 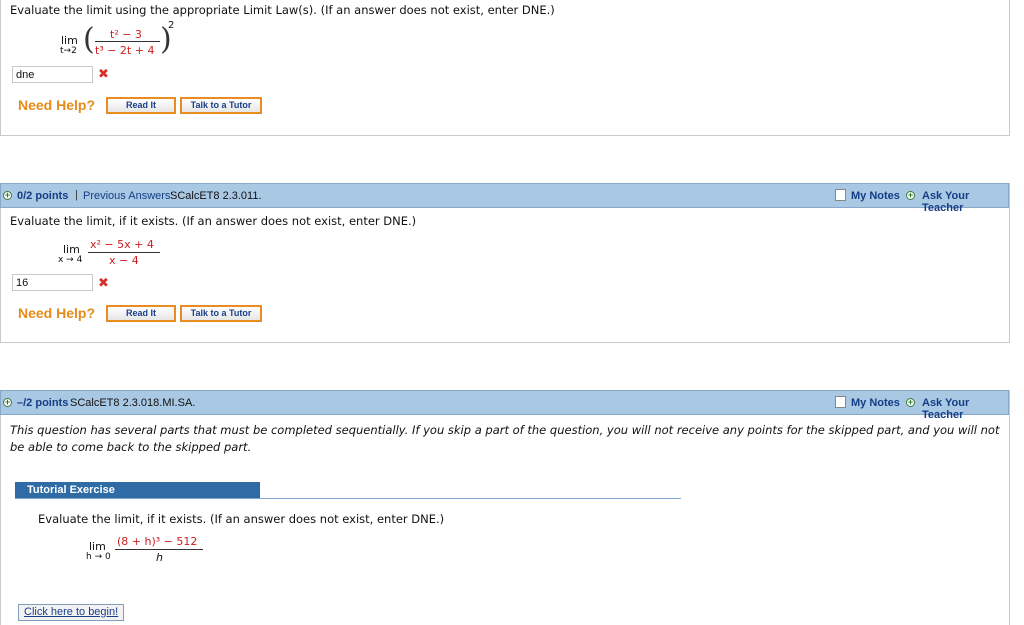 What do you see at coordinates (187, 541) in the screenshot?
I see `q3-numerator-const: 512` at bounding box center [187, 541].